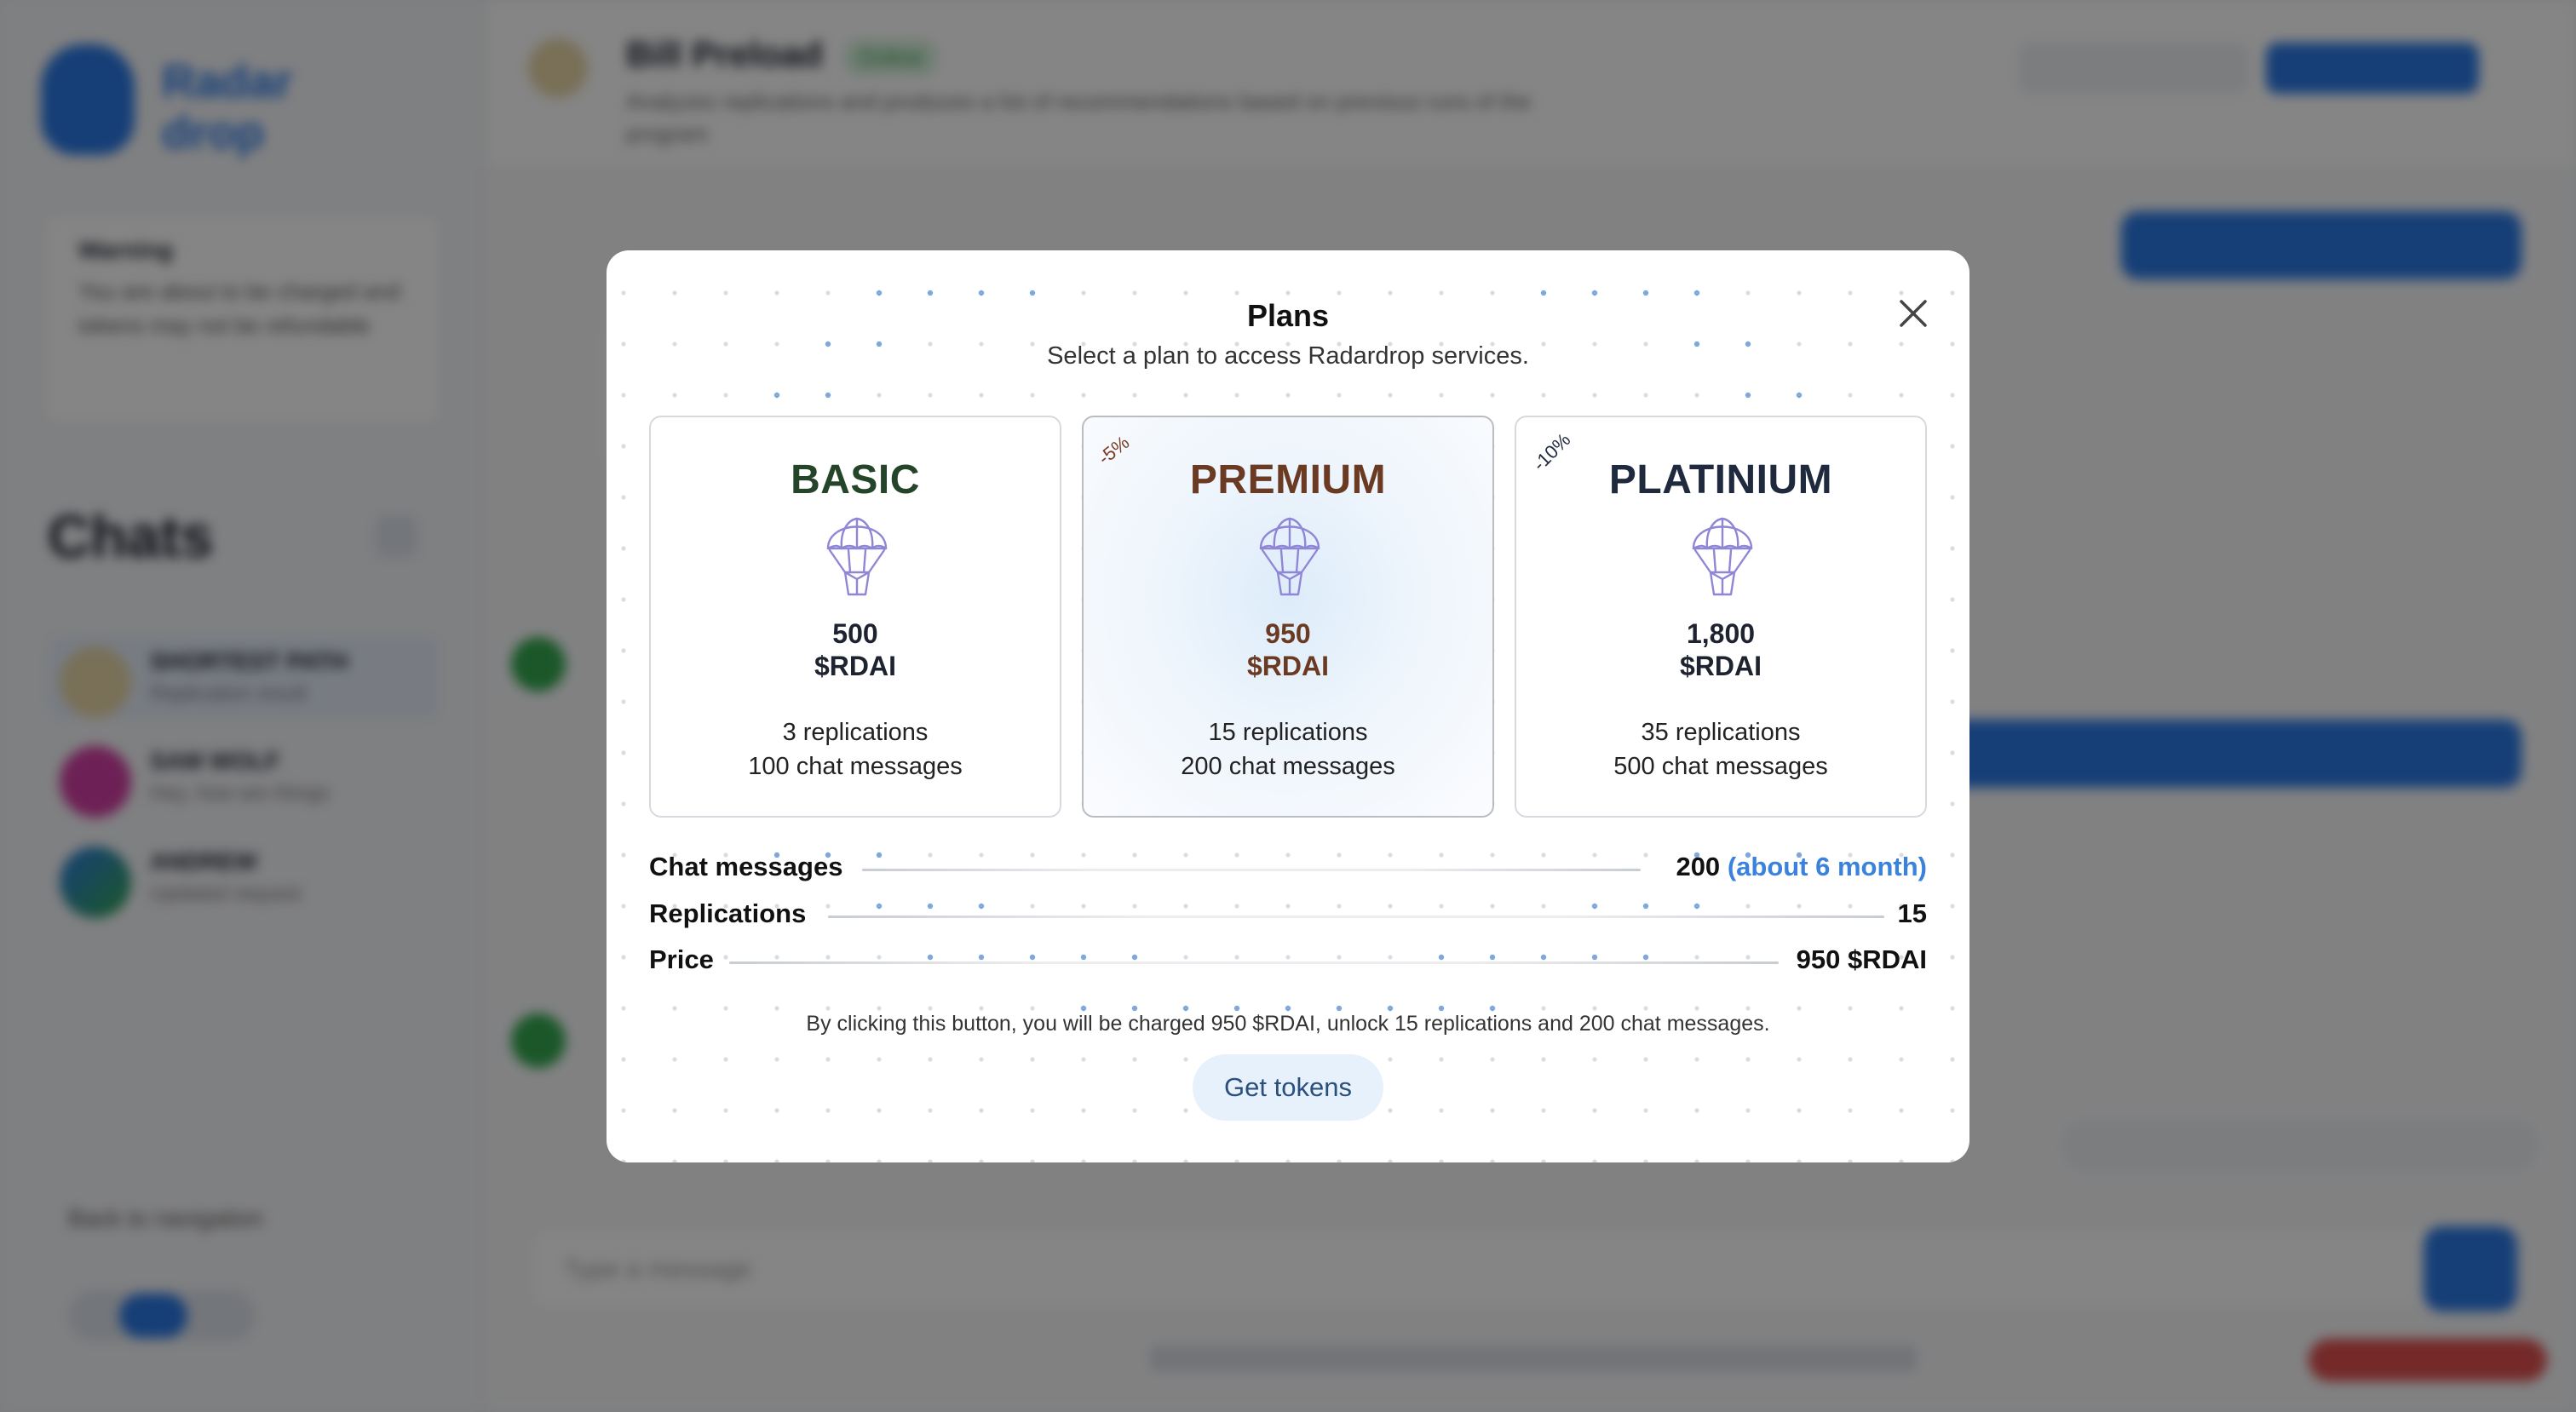 The height and width of the screenshot is (1412, 2576). I want to click on summary-value: 950 $RDAI, so click(1862, 959).